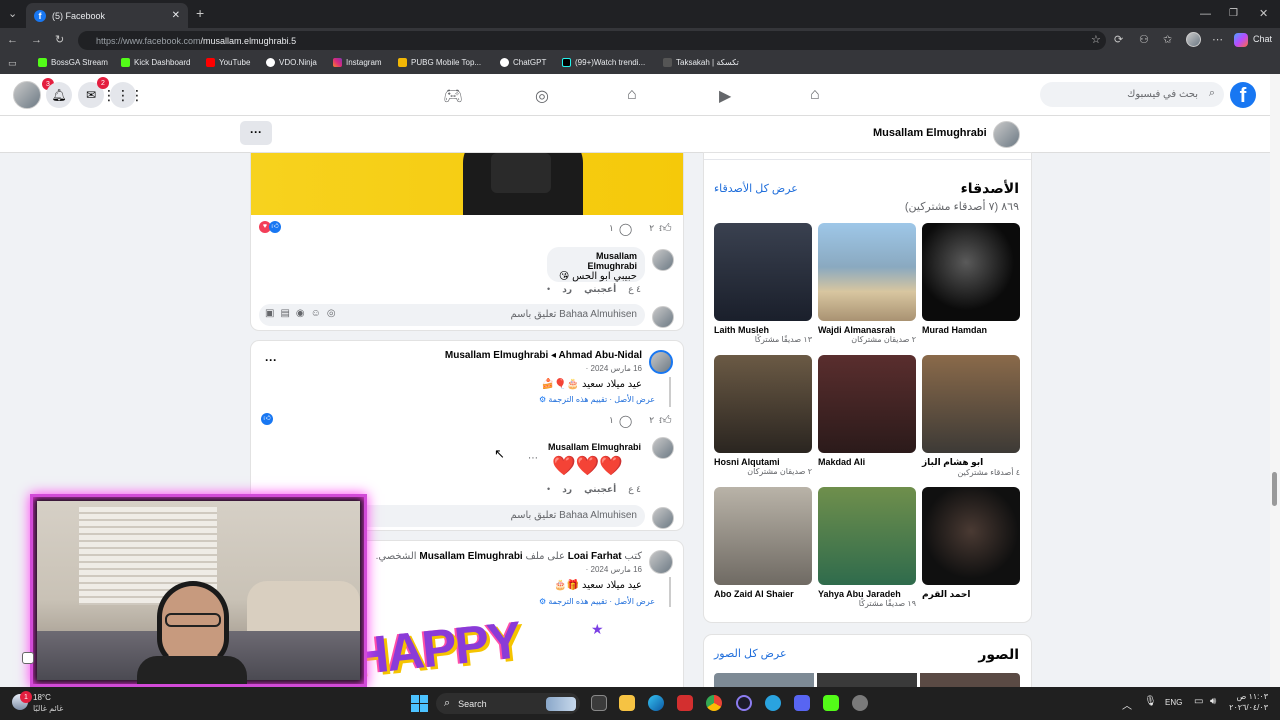 The width and height of the screenshot is (1280, 720). What do you see at coordinates (1198, 701) in the screenshot?
I see `display-icon: ▭` at bounding box center [1198, 701].